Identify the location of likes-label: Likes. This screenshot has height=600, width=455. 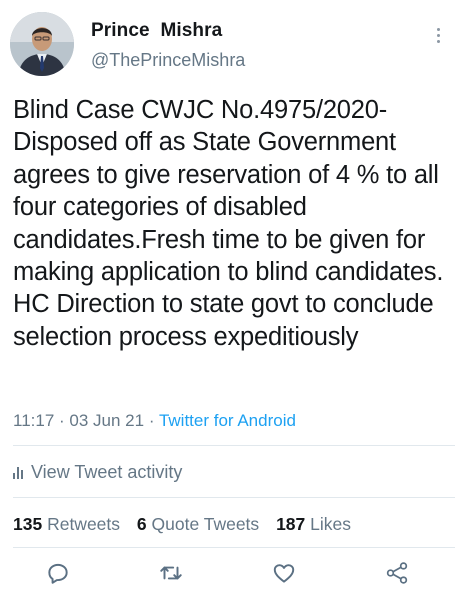
(330, 524).